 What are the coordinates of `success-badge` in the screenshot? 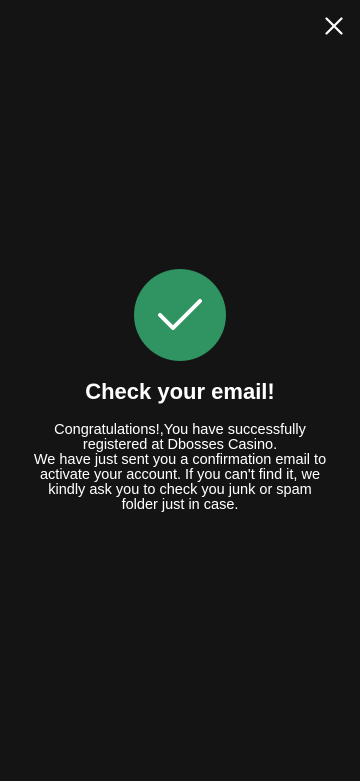 It's located at (180, 315).